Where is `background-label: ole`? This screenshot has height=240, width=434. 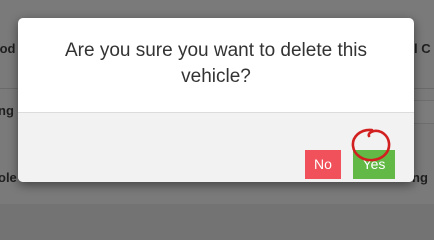 background-label: ole is located at coordinates (8, 177).